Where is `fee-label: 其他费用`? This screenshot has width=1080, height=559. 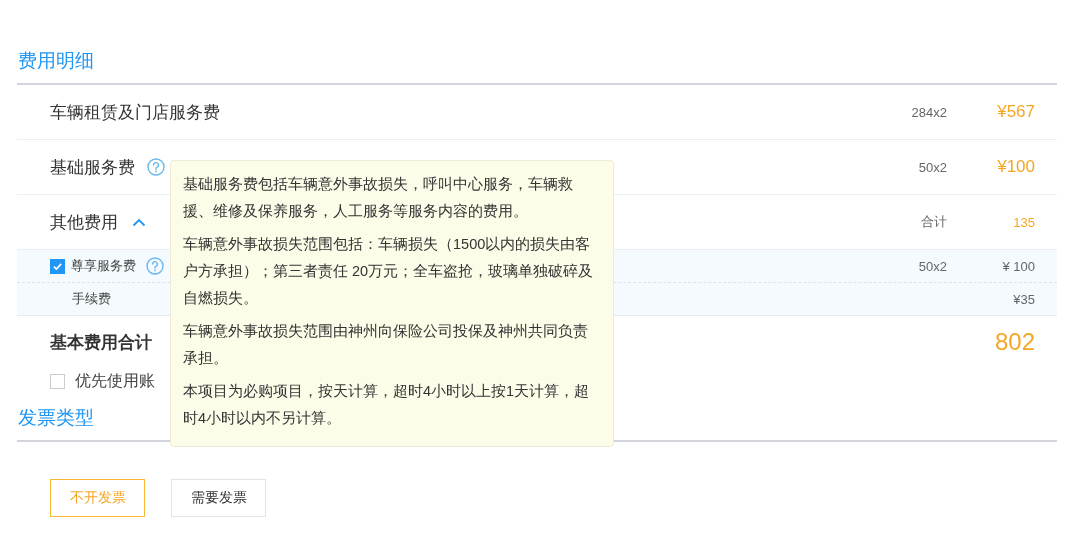
fee-label: 其他费用 is located at coordinates (84, 222).